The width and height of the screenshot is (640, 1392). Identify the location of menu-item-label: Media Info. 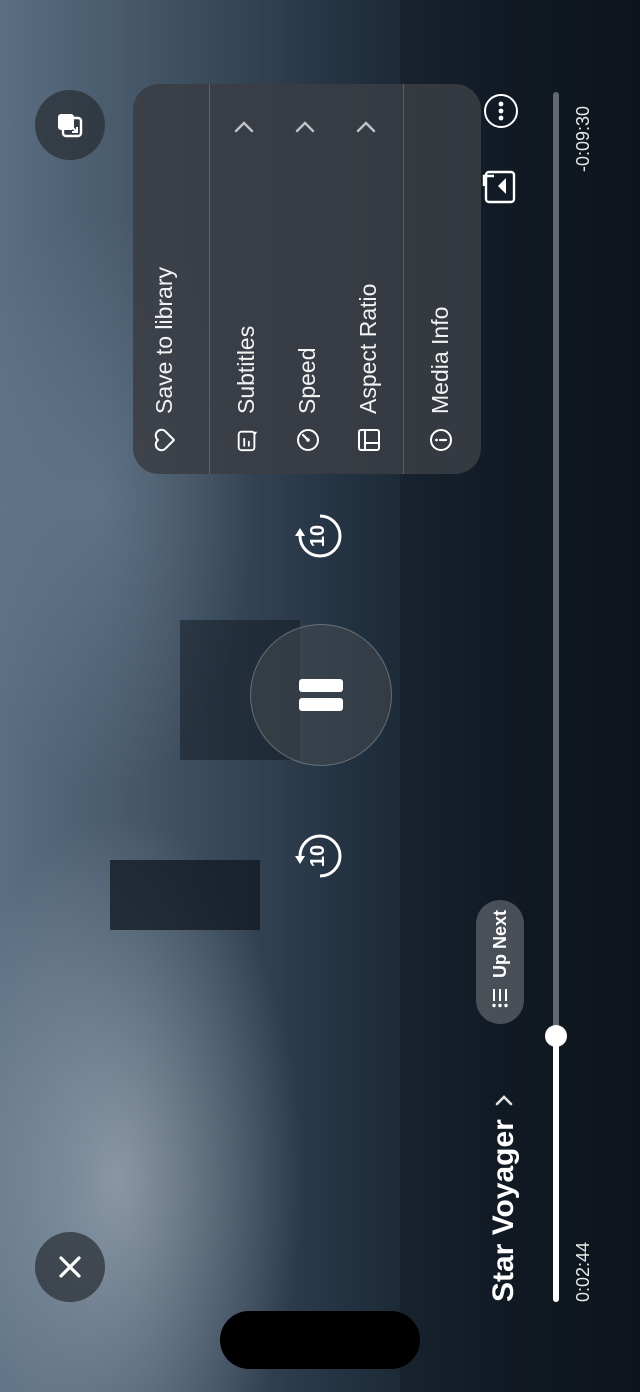
(440, 360).